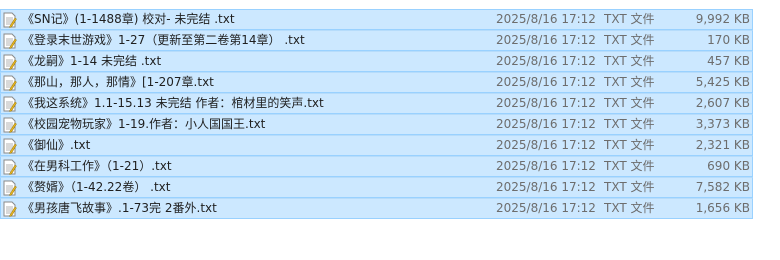 This screenshot has width=780, height=260. Describe the element at coordinates (56, 145) in the screenshot. I see `file-name: 《御仙》.txt` at that location.